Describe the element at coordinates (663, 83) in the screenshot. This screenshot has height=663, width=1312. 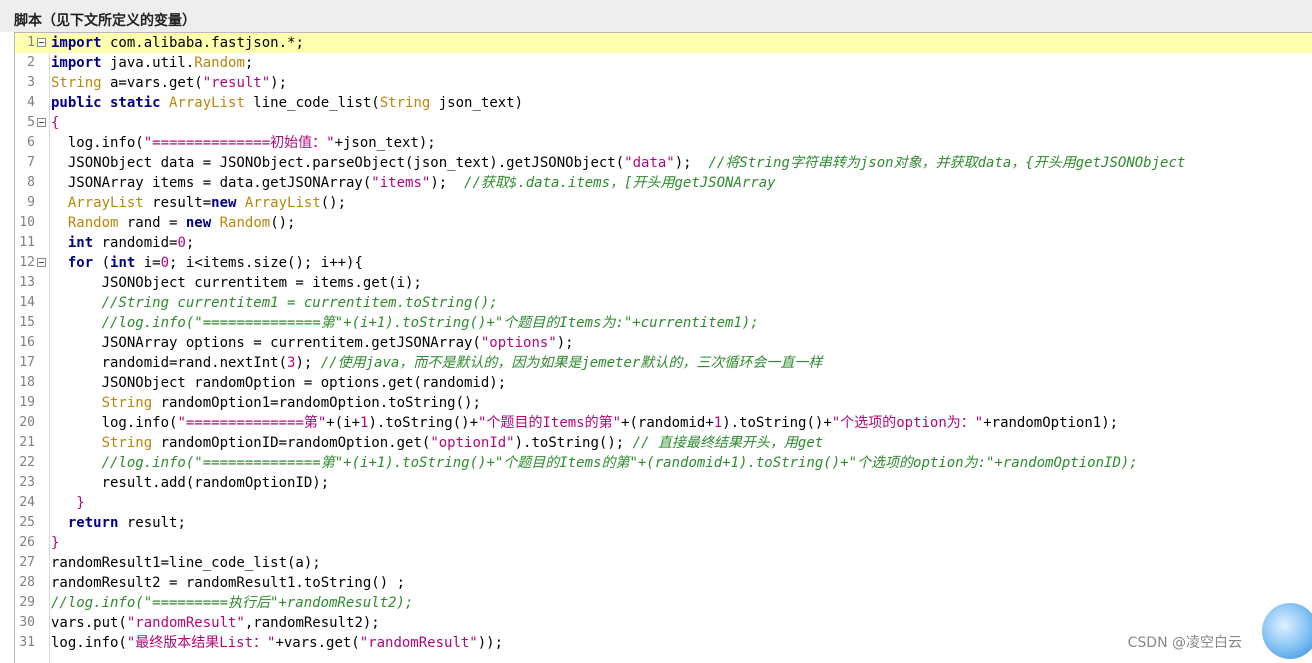
I see `code-line: 3 String a=vars.get("result");` at that location.